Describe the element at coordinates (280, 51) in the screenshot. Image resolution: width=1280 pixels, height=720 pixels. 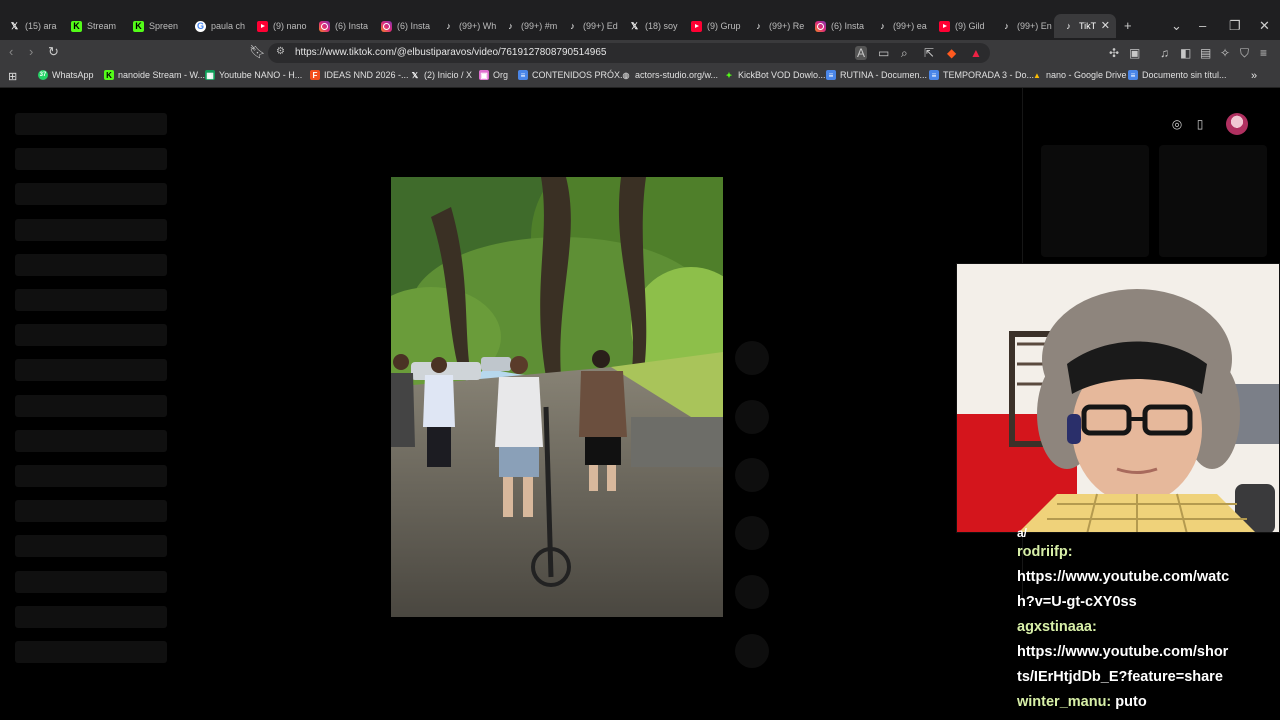
I see `site-info-icon: ⚙` at that location.